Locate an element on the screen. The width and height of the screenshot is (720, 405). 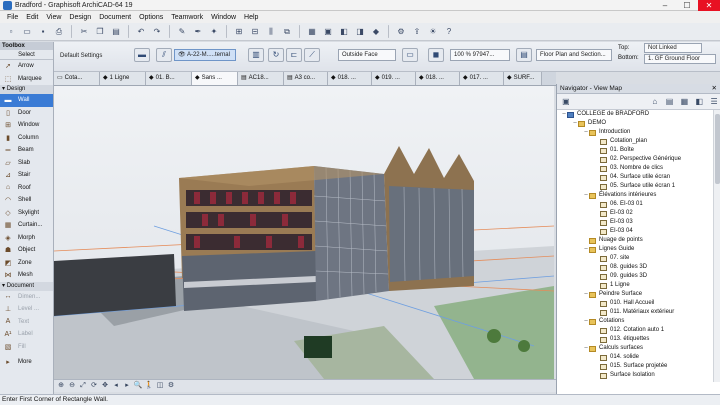
tool-fill: ▧ Fill is located at coordinates (26, 347).